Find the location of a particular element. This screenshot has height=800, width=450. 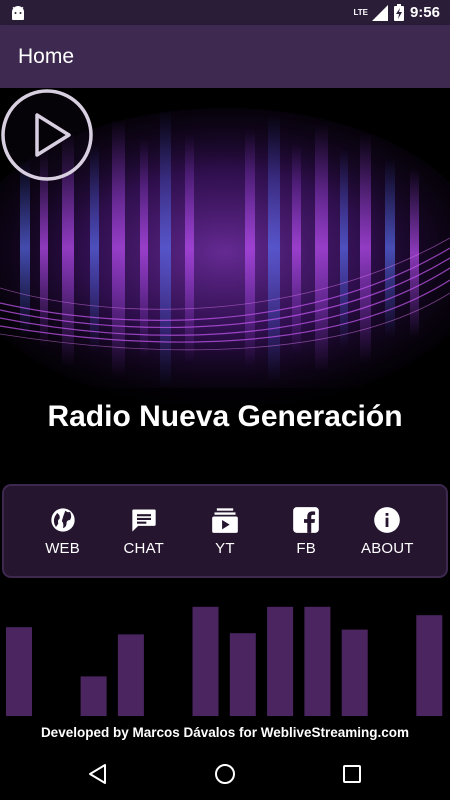

about-link-button: ABOUT is located at coordinates (387, 531).